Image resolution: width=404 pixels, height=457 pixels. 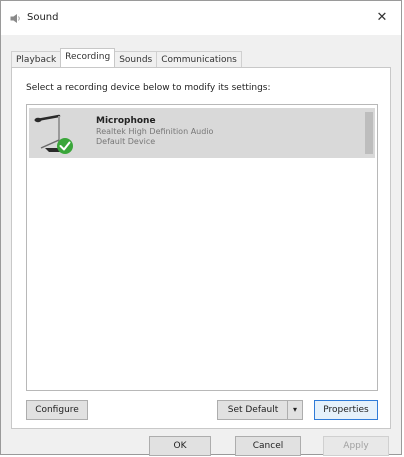 What do you see at coordinates (126, 141) in the screenshot?
I see `device-status: Default Device` at bounding box center [126, 141].